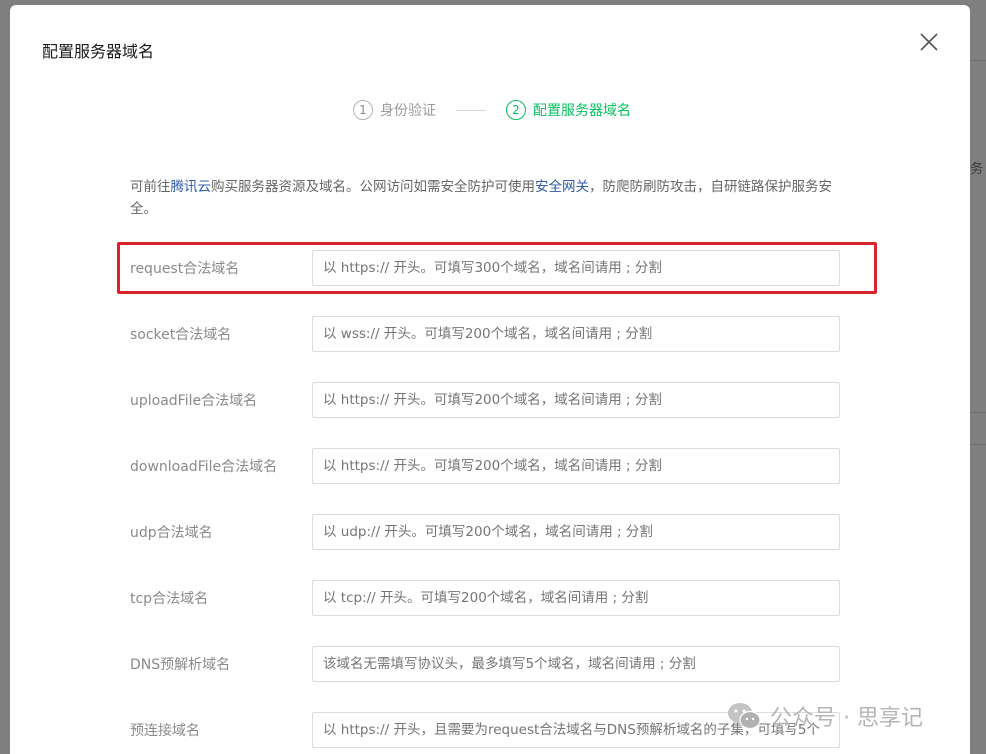 This screenshot has width=986, height=754. Describe the element at coordinates (576, 532) in the screenshot. I see `udp-domain-input` at that location.